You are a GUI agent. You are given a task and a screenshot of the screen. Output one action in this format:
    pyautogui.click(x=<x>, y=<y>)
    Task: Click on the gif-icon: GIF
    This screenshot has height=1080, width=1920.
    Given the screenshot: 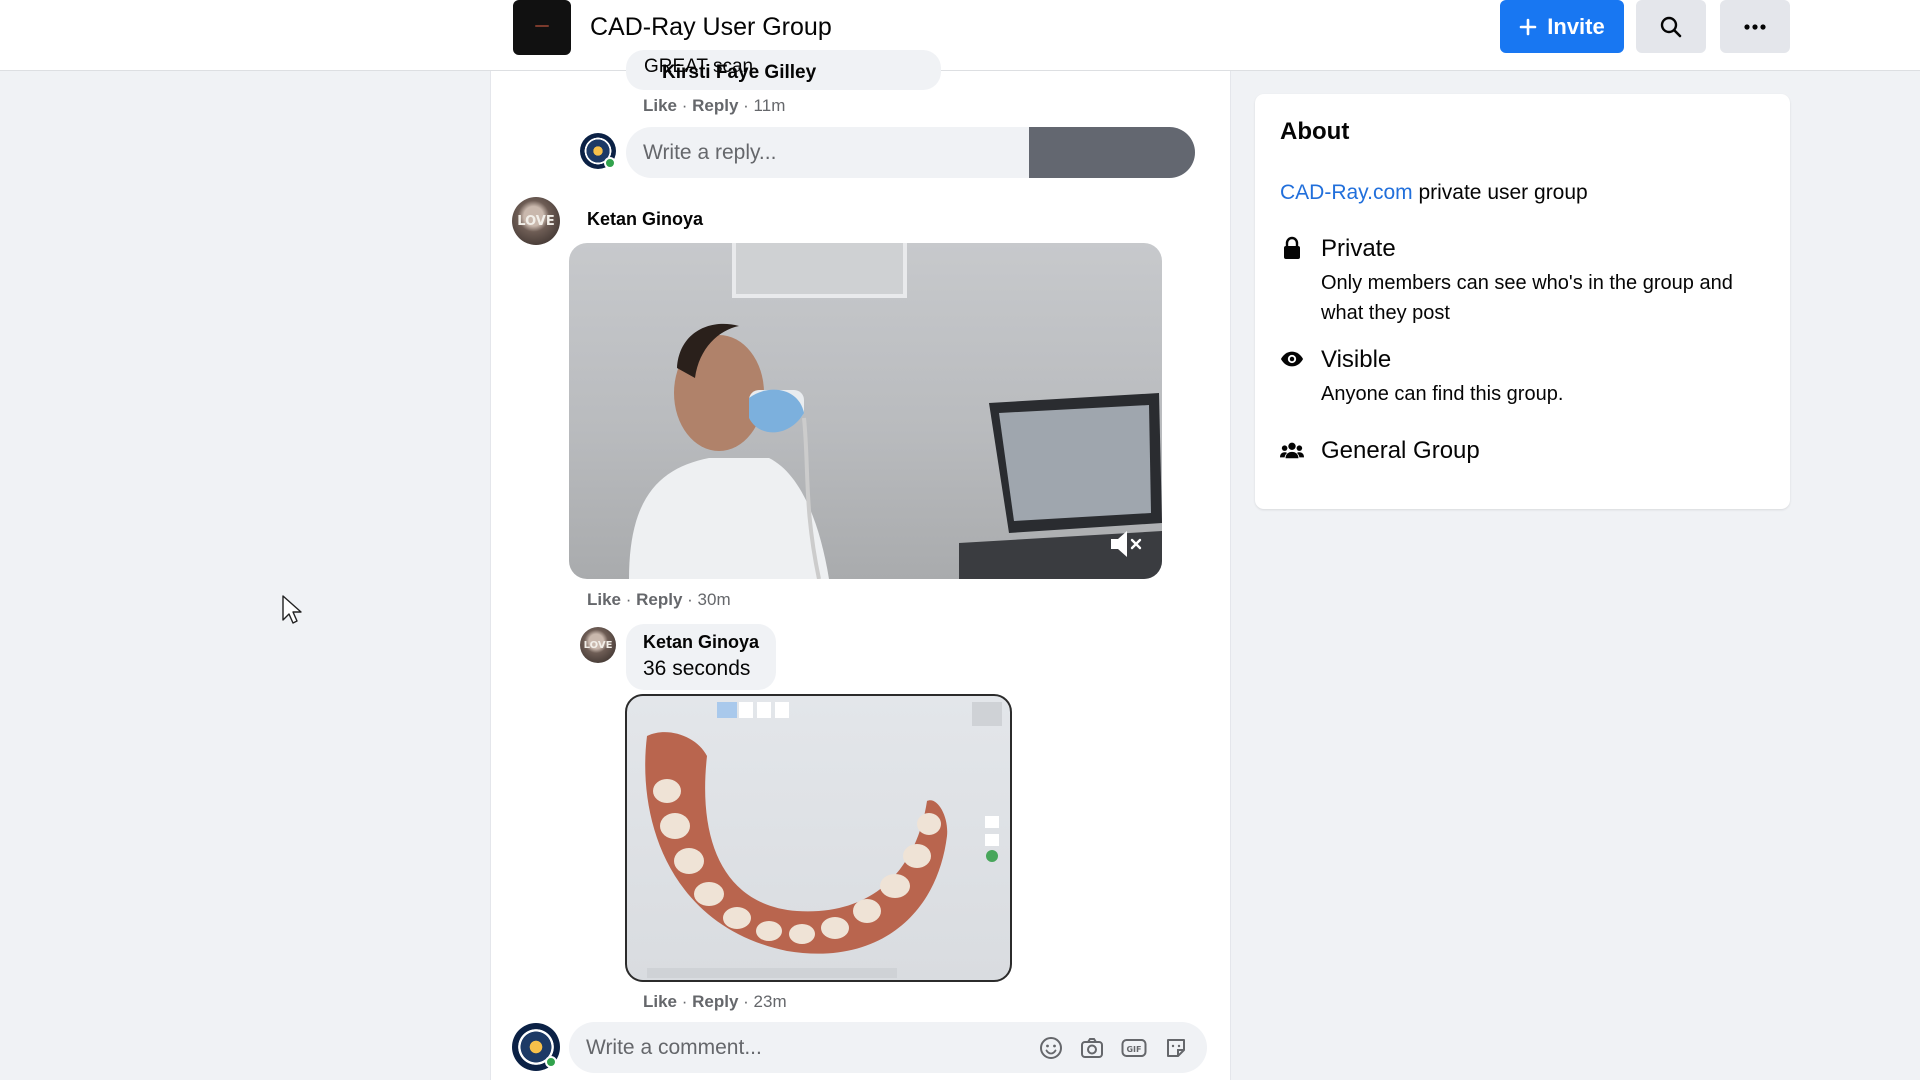 What is the action you would take?
    pyautogui.click(x=1133, y=1047)
    